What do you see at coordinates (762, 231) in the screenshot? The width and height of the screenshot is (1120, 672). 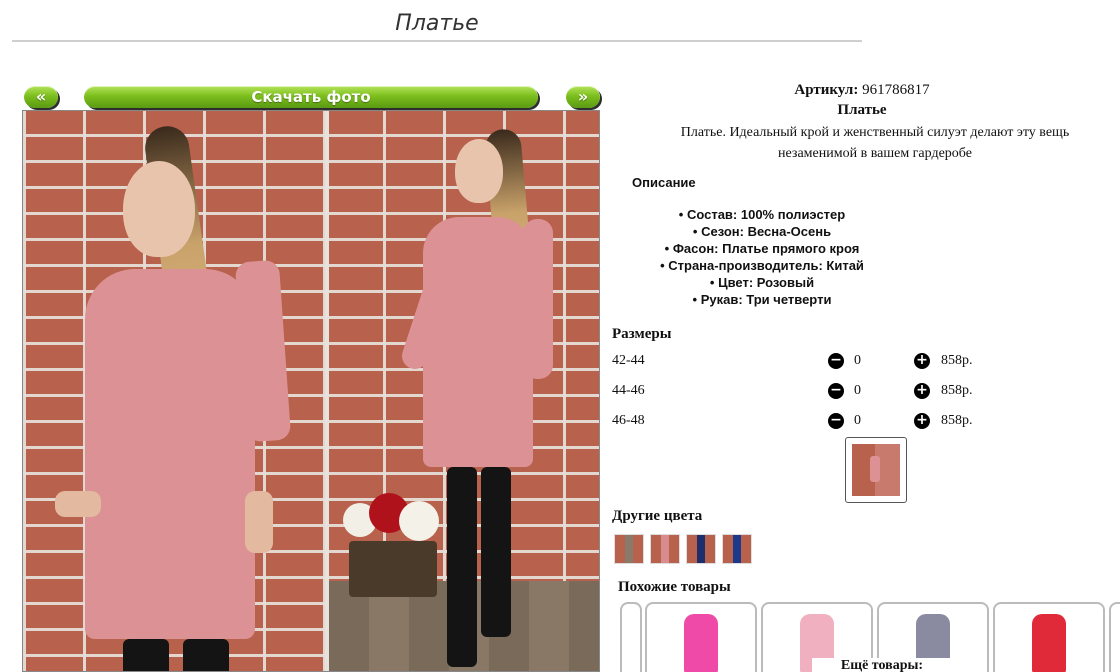 I see `spec-item: Сезон: Весна-Осень` at bounding box center [762, 231].